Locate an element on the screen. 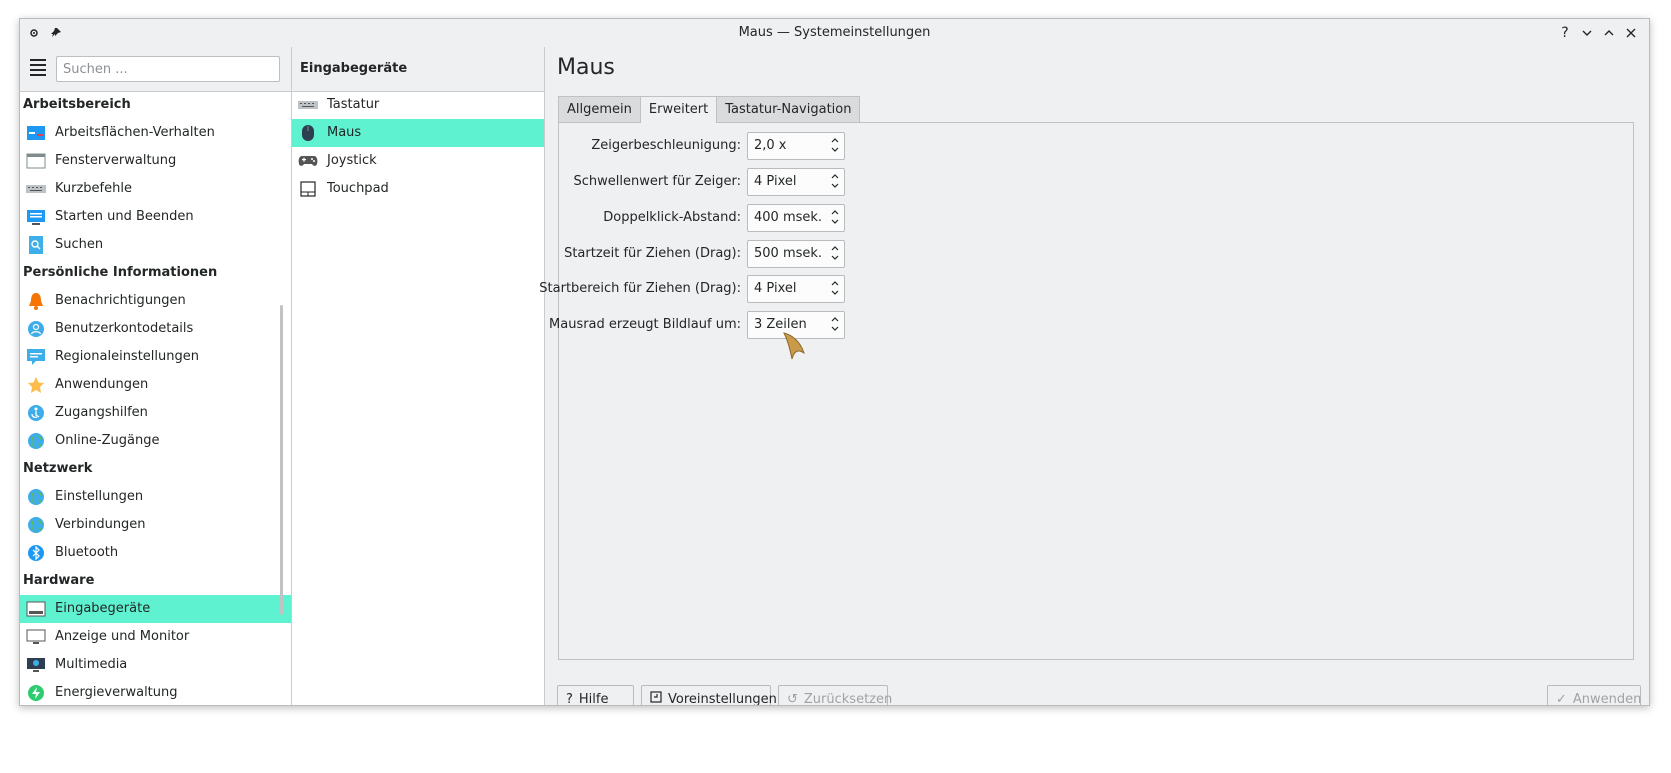 Image resolution: width=1671 pixels, height=773 pixels. monitor-icon is located at coordinates (36, 637).